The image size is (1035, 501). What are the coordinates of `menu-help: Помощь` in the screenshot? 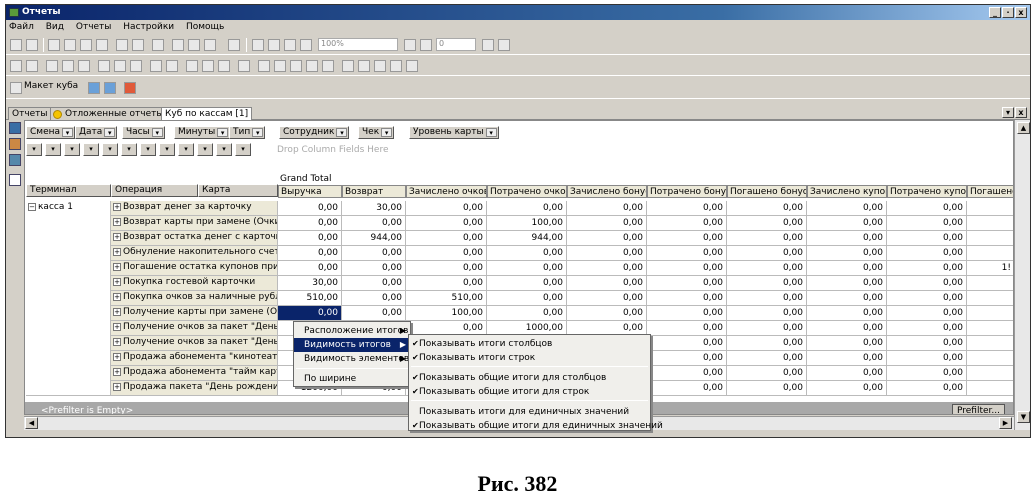 It's located at (205, 27).